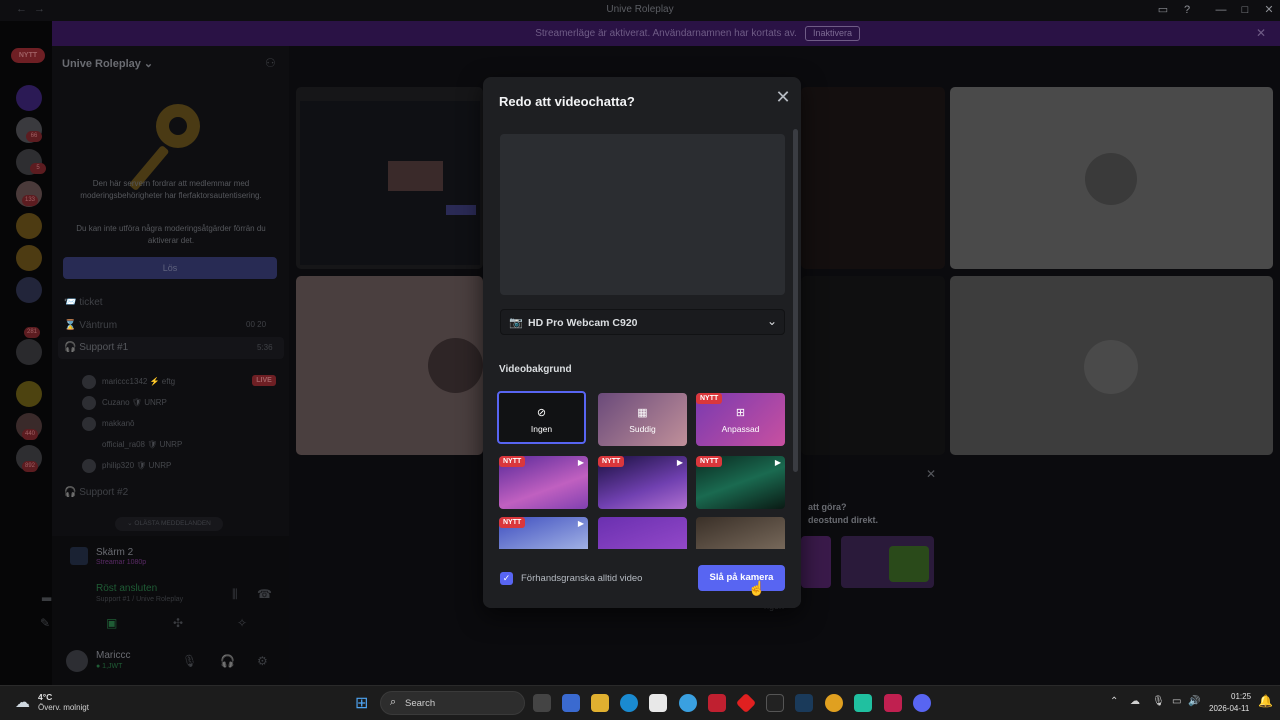  I want to click on invite-icon: ⚇, so click(270, 63).